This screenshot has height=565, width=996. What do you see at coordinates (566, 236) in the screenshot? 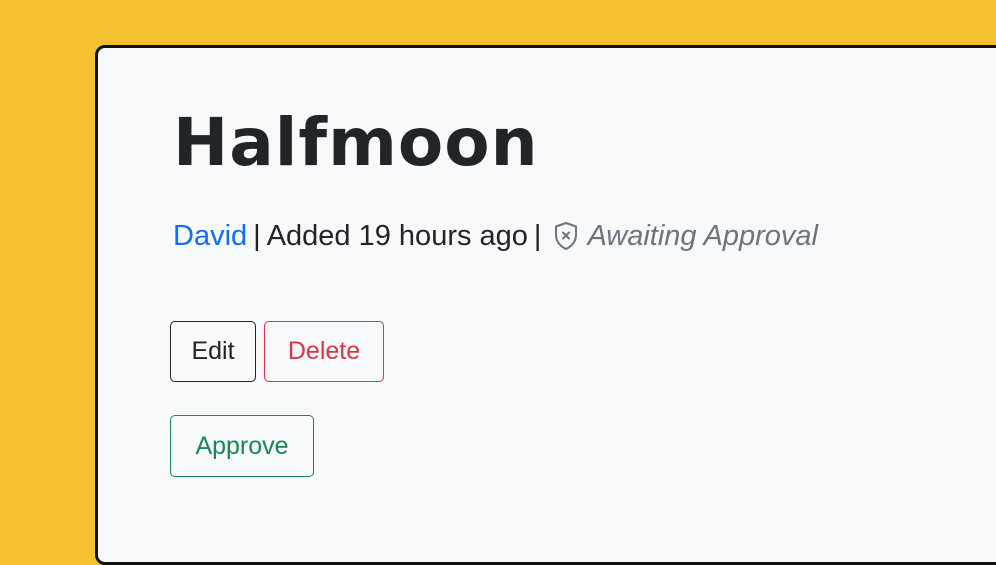
I see `shield-x-icon` at bounding box center [566, 236].